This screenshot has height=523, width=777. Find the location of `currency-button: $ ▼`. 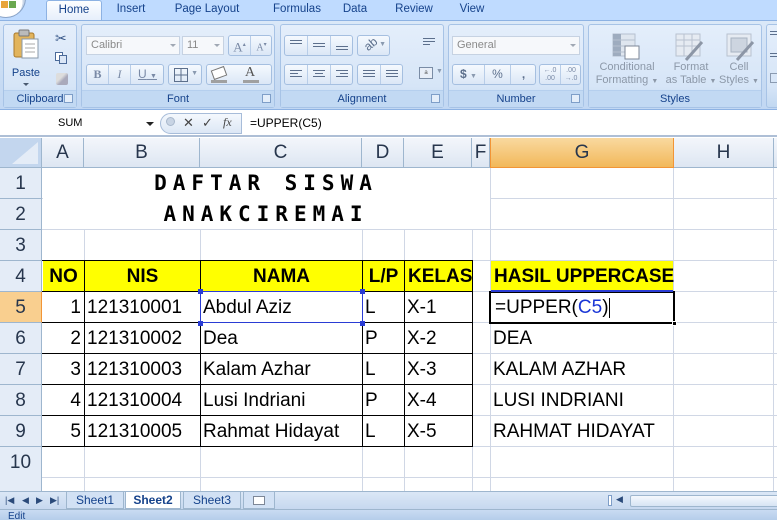

currency-button: $ ▼ is located at coordinates (469, 74).